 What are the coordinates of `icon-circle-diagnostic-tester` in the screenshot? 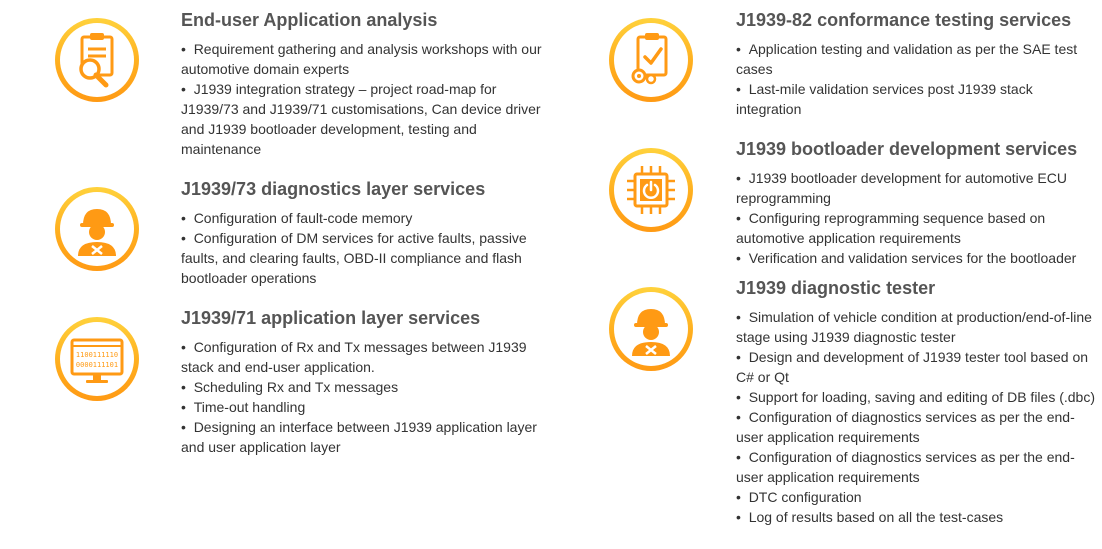 It's located at (651, 329).